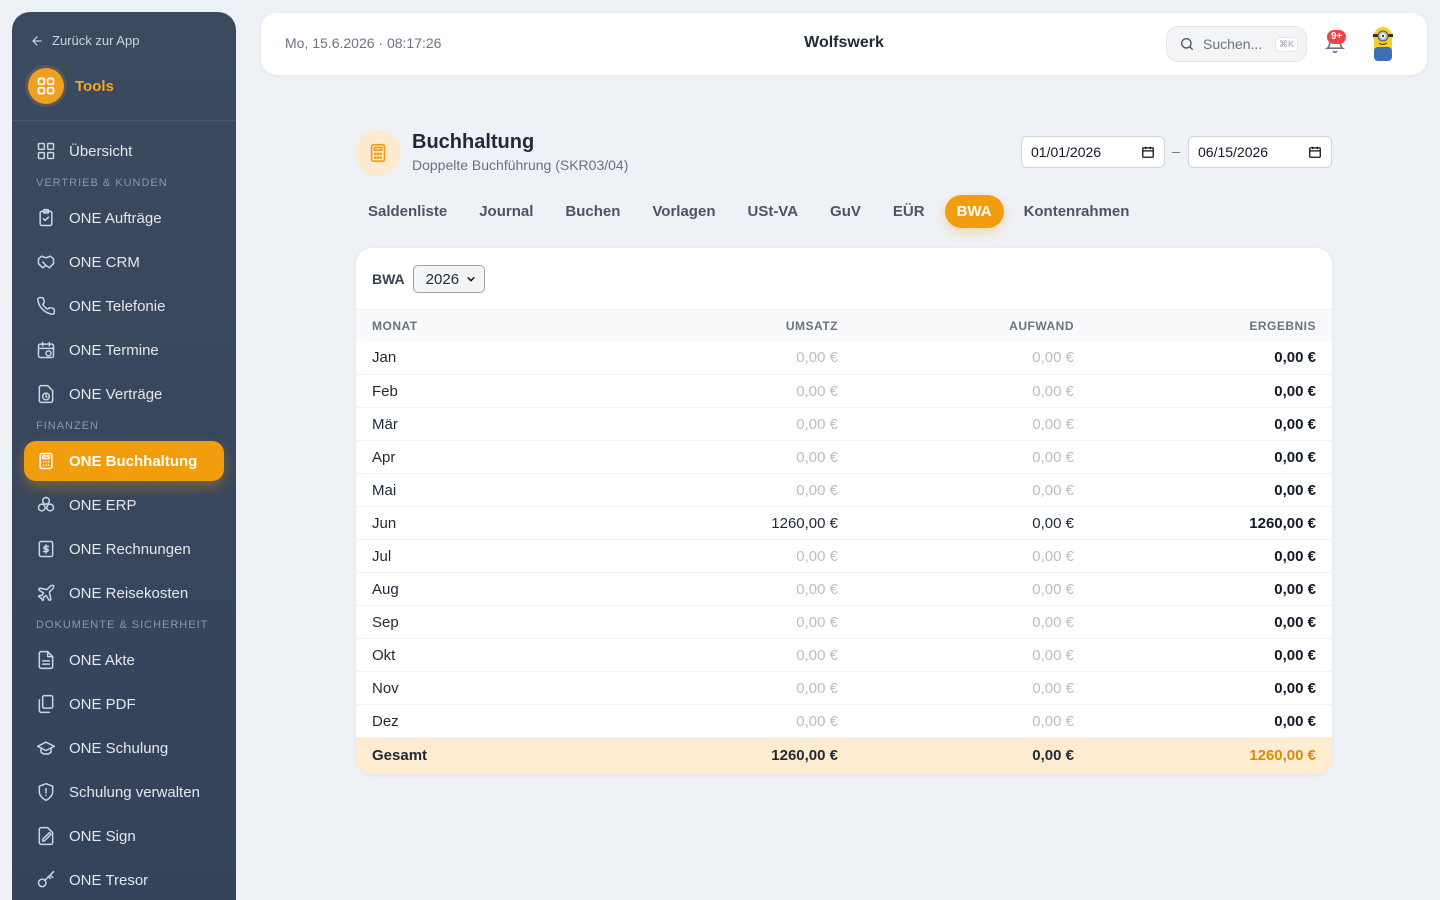 The width and height of the screenshot is (1440, 900). Describe the element at coordinates (102, 660) in the screenshot. I see `sidebar-item-label: ONE Akte` at that location.